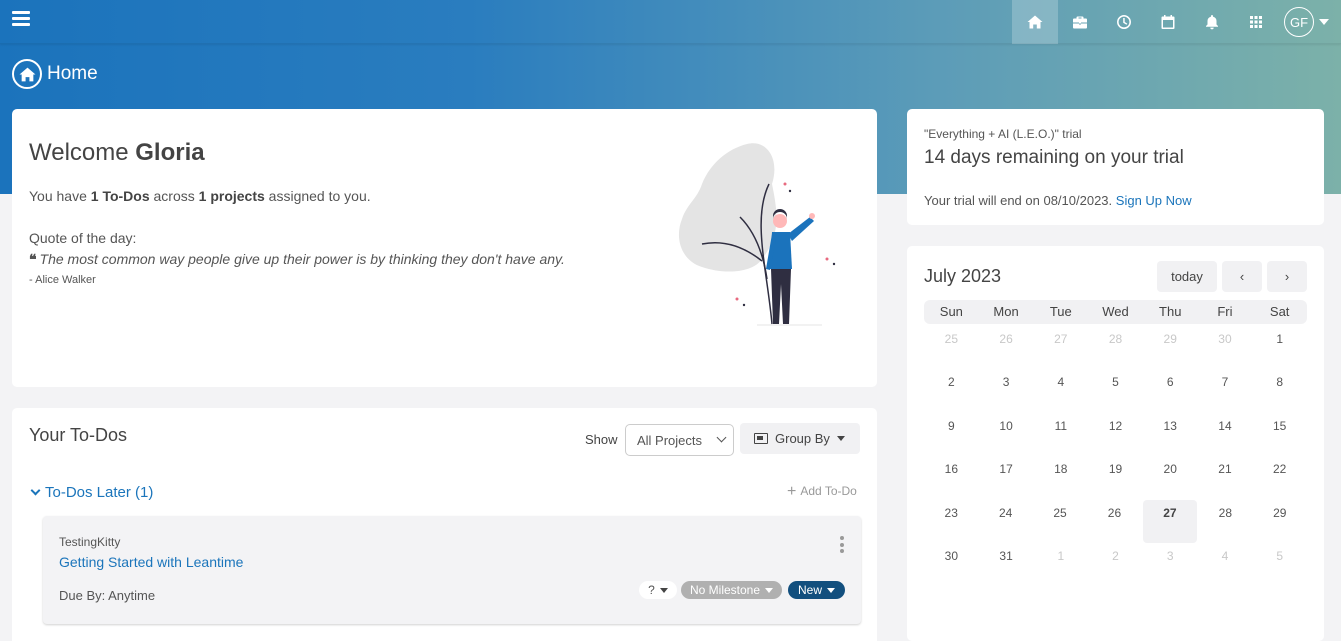 This screenshot has height=641, width=1341. Describe the element at coordinates (1006, 564) in the screenshot. I see `calendar-day: 31` at that location.